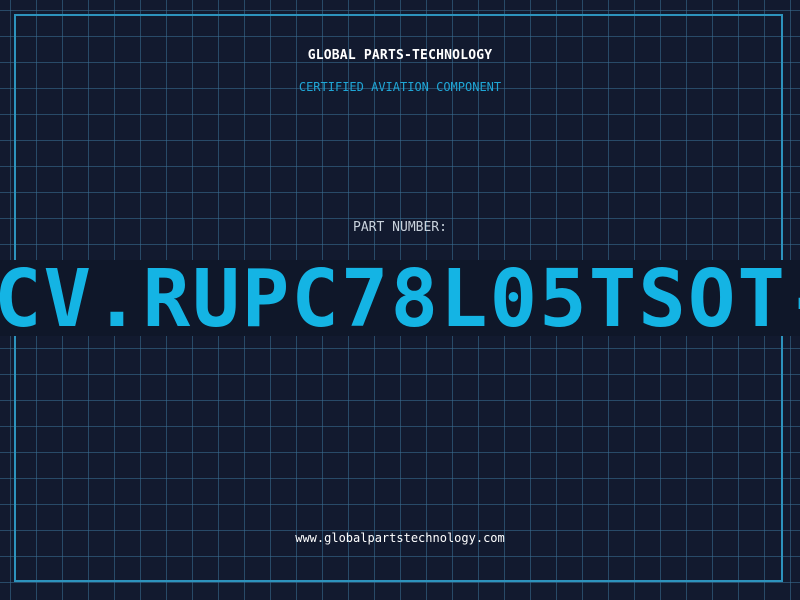  What do you see at coordinates (400, 227) in the screenshot?
I see `part-number-label: PART NUMBER:` at bounding box center [400, 227].